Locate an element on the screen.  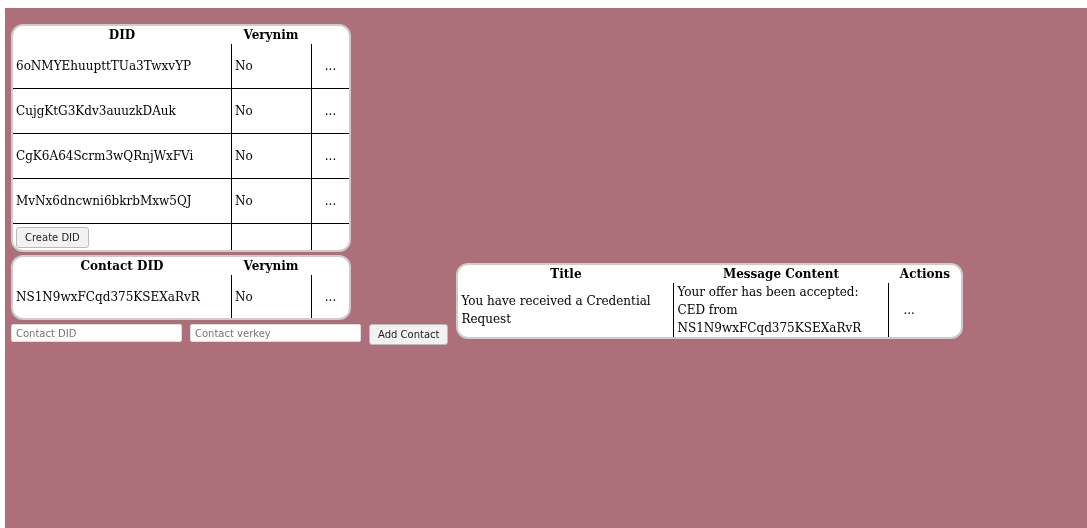
column-header: Actions is located at coordinates (925, 274).